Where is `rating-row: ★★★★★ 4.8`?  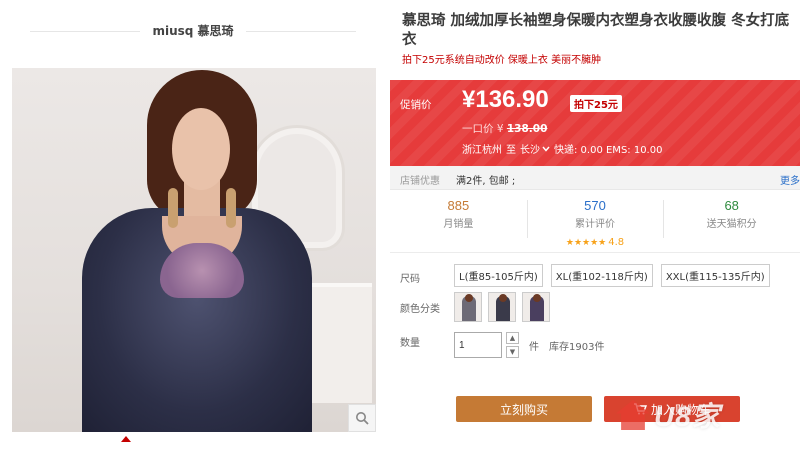
rating-row: ★★★★★ 4.8 is located at coordinates (595, 239).